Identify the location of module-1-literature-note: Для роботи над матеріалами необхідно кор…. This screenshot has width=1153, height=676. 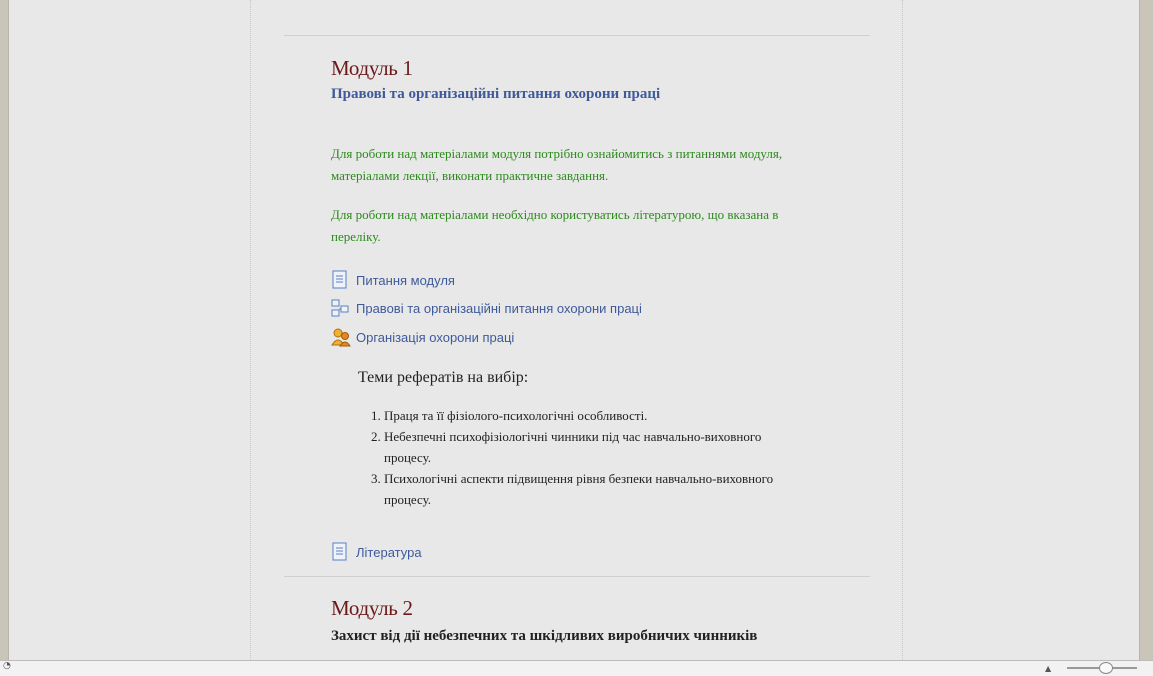
(555, 225).